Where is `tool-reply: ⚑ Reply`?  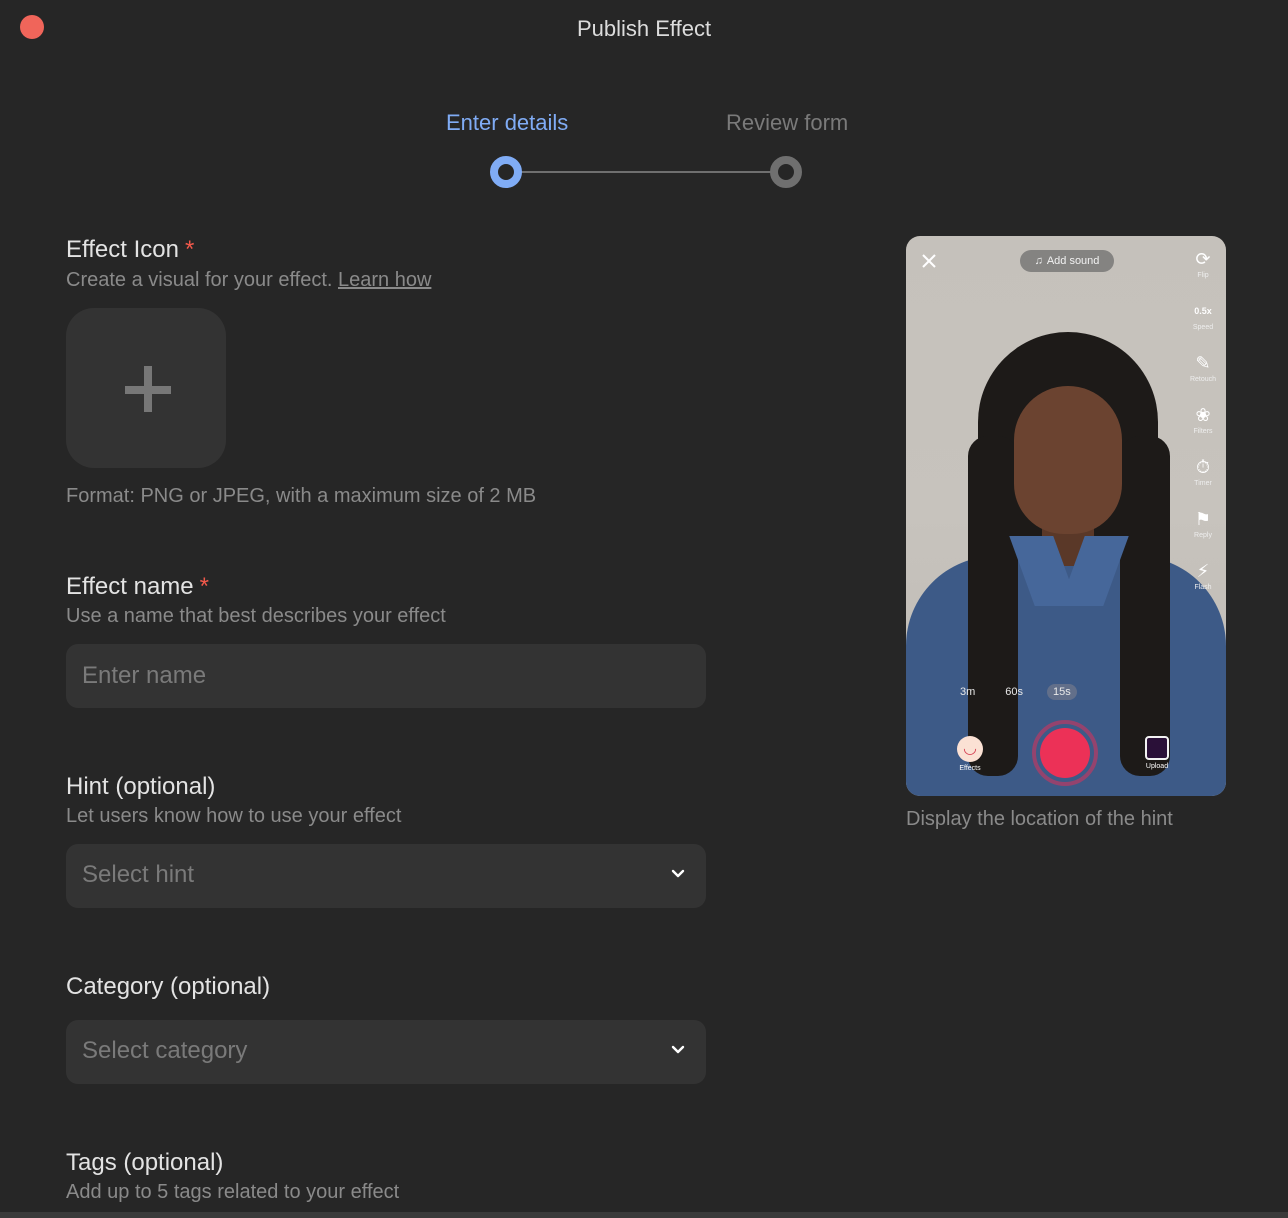
tool-reply: ⚑ Reply is located at coordinates (1203, 534).